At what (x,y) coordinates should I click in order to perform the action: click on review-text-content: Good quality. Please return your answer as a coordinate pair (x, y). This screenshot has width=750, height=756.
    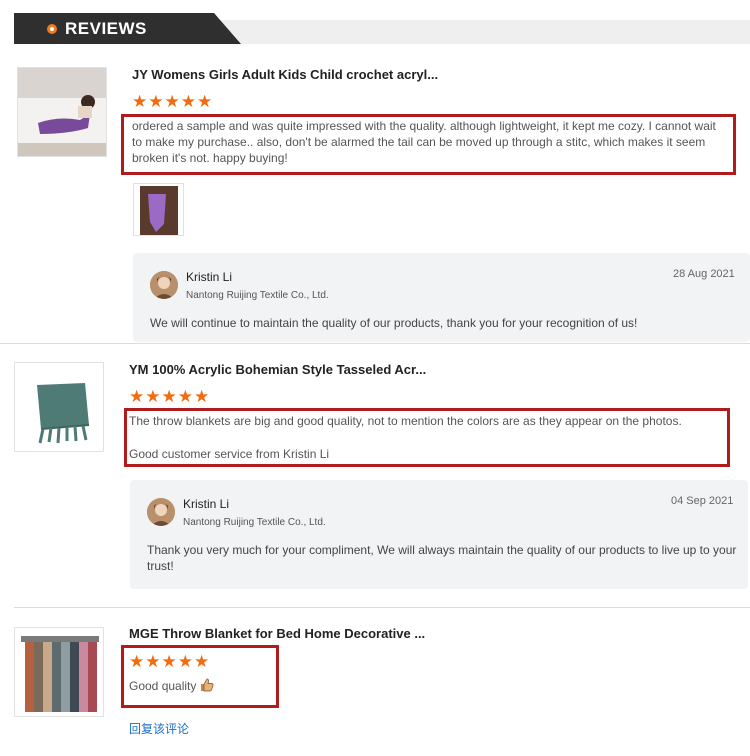
    Looking at the image, I should click on (163, 686).